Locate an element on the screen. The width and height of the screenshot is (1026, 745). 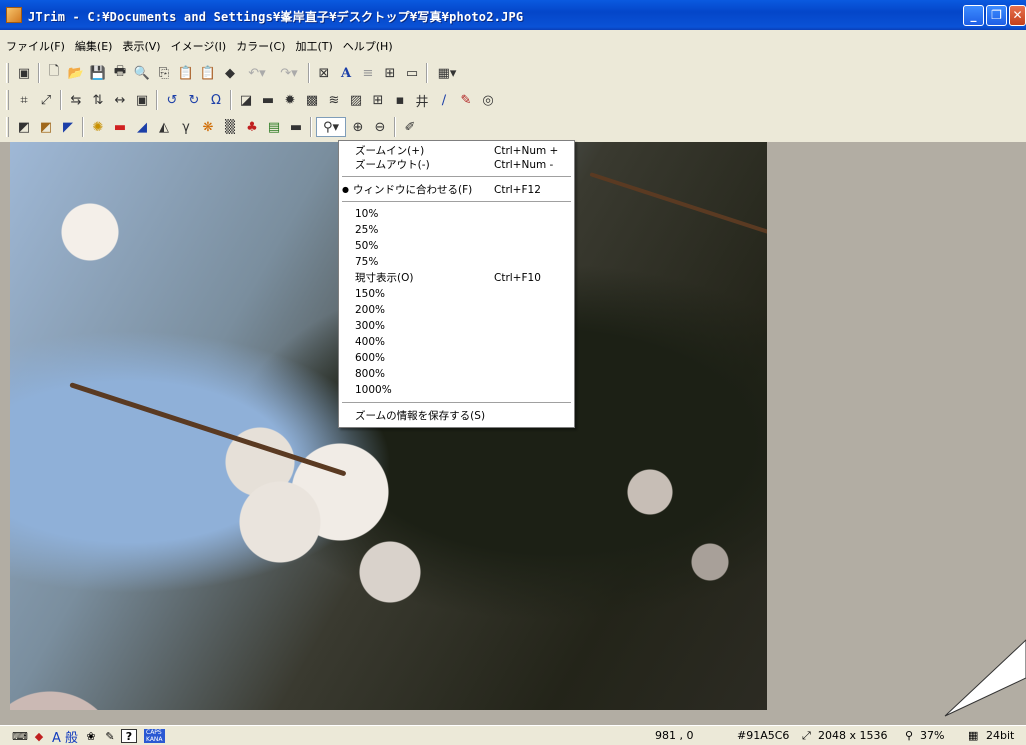
menu-item-400: 400% is located at coordinates (456, 342).